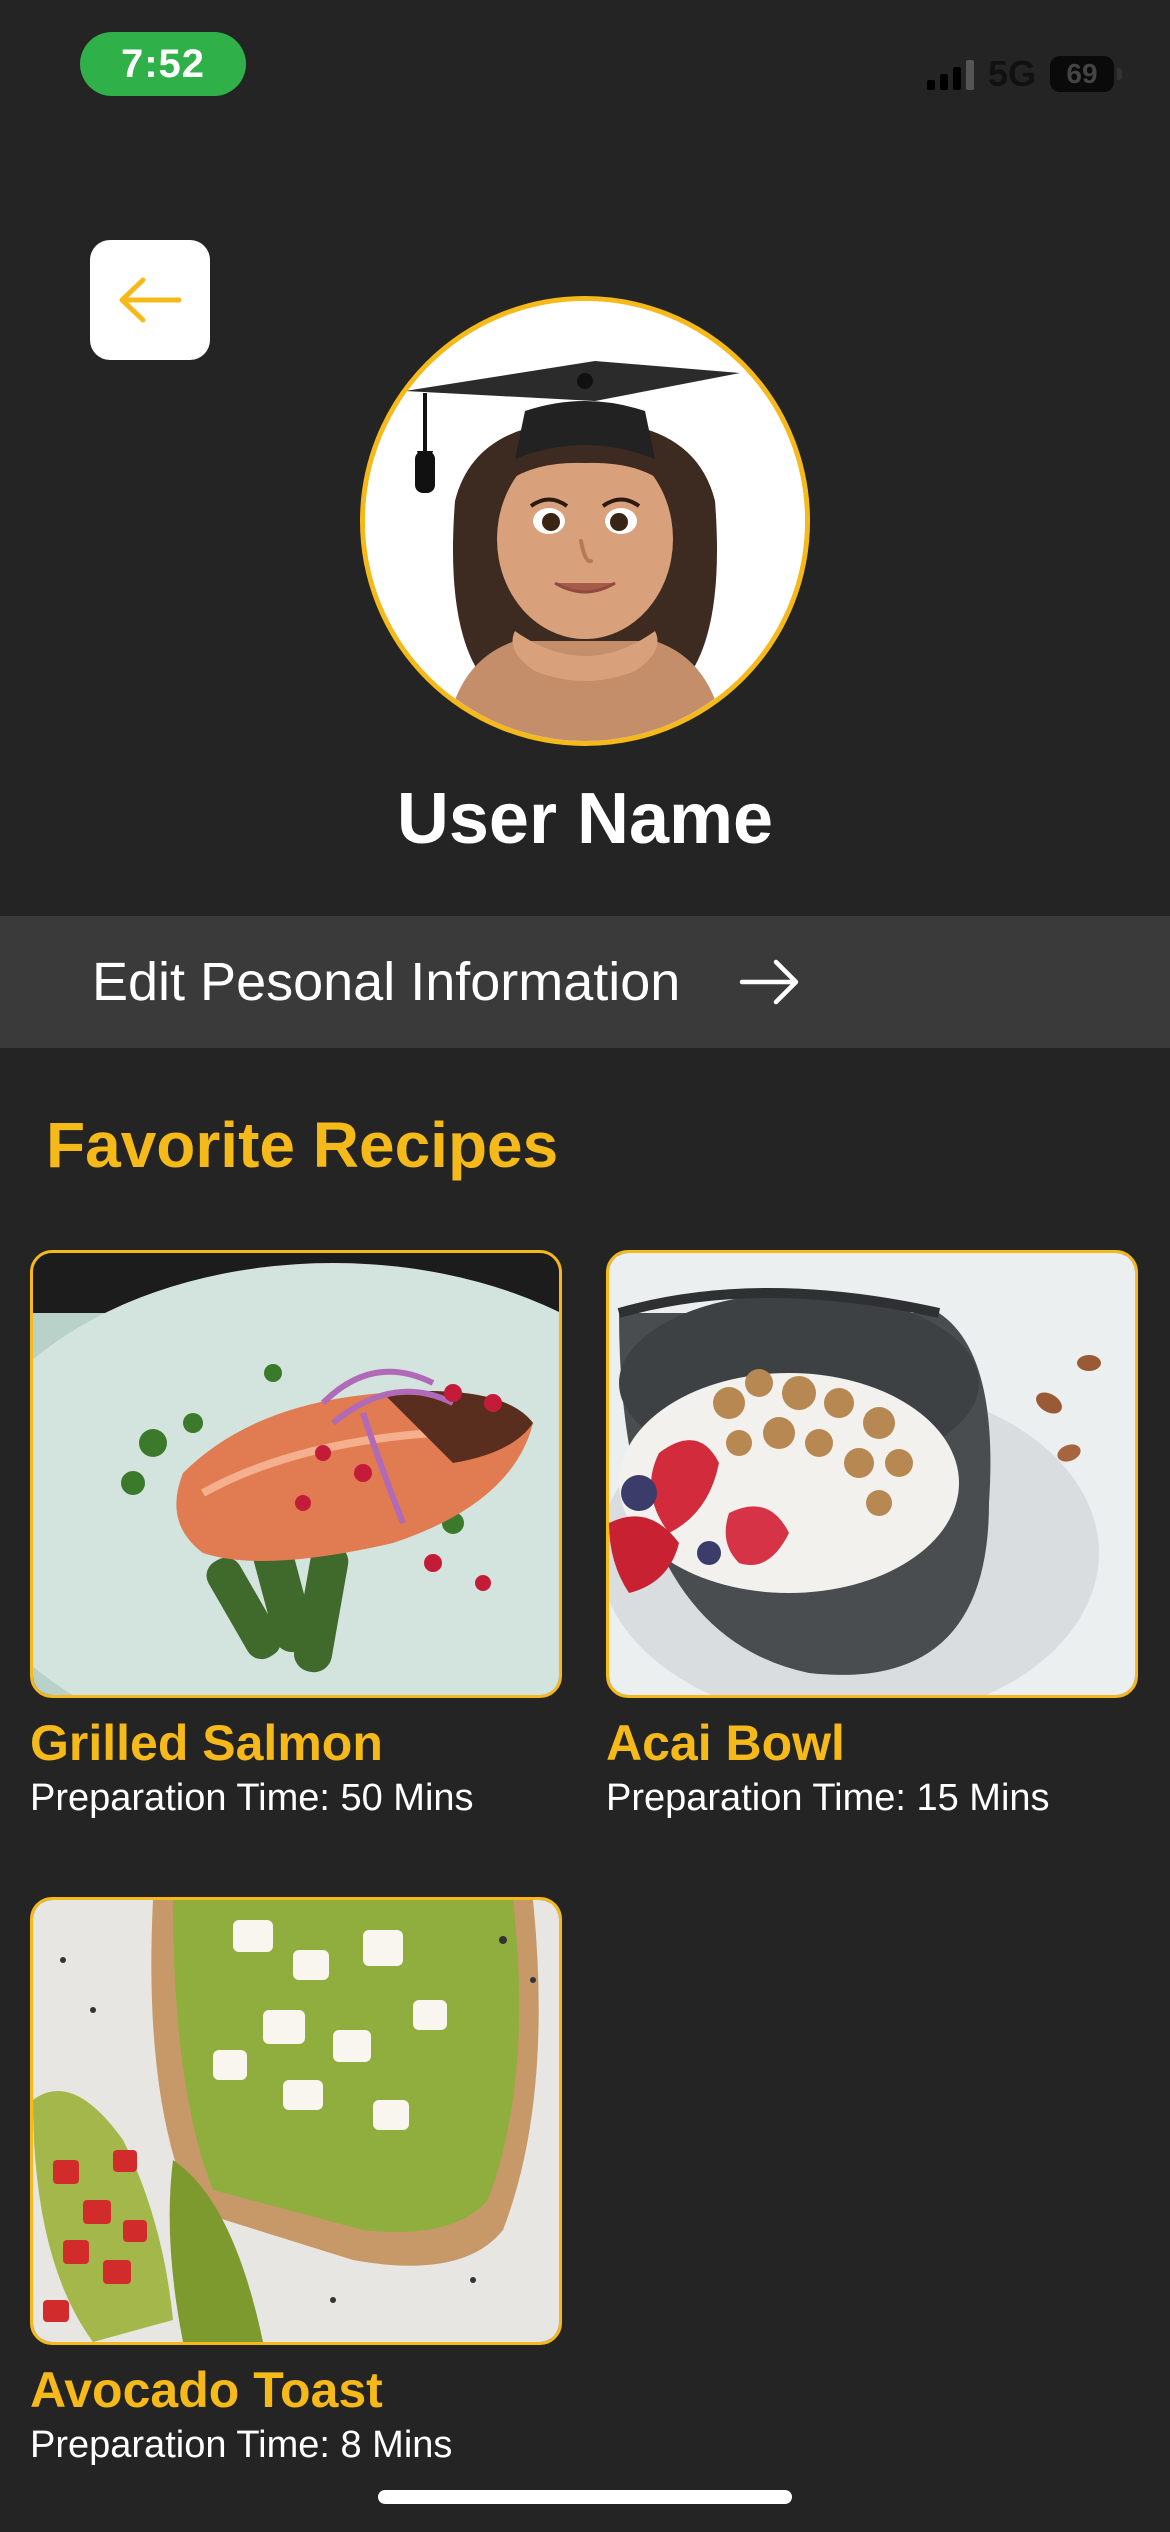 The height and width of the screenshot is (2532, 1170). Describe the element at coordinates (241, 2445) in the screenshot. I see `recipe-prep-time: Preparation Time: 8 Mins` at that location.